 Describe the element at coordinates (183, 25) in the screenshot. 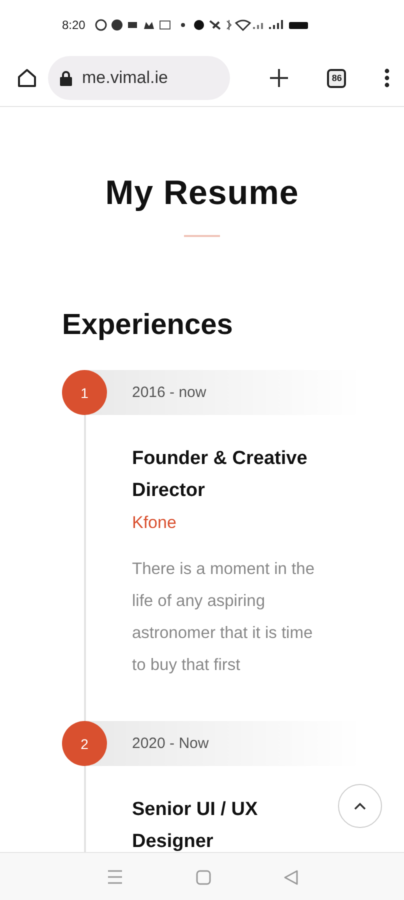

I see `dot-icon` at that location.